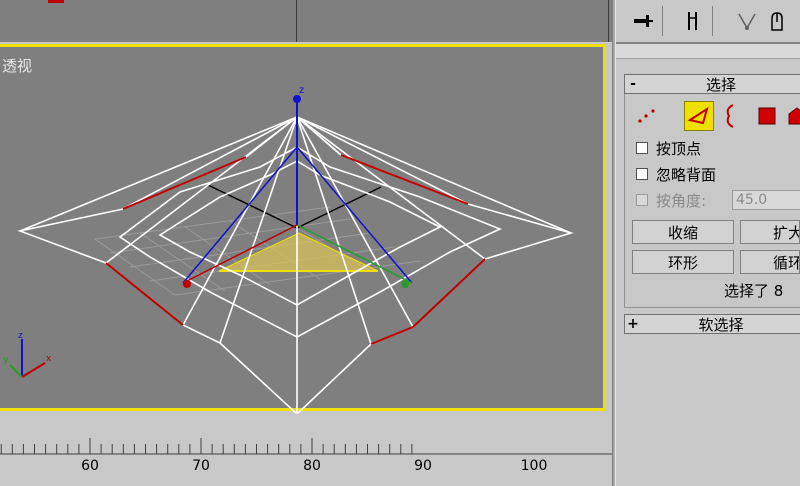  What do you see at coordinates (770, 262) in the screenshot?
I see `loop-button: 循环` at bounding box center [770, 262].